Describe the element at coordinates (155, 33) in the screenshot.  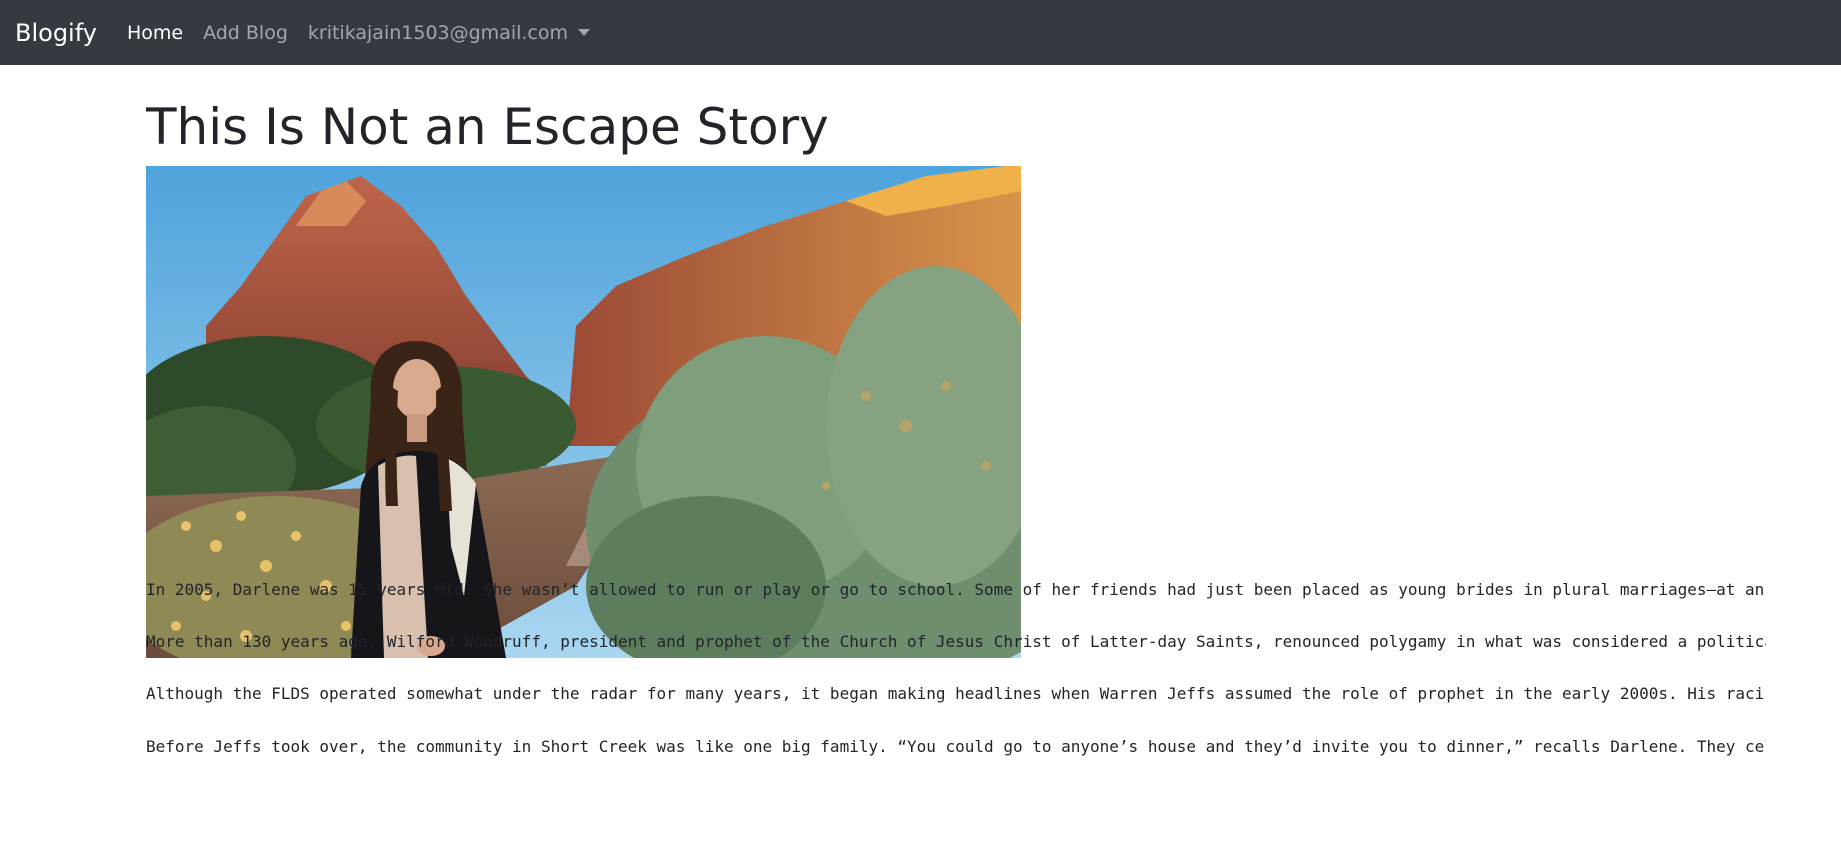
I see `nav-link-home: Home` at that location.